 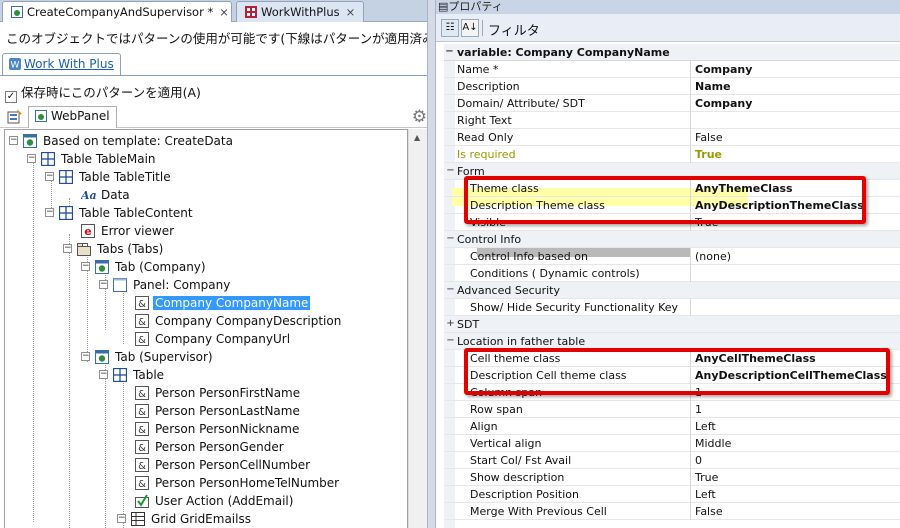 I want to click on panel-icon, so click(x=120, y=285).